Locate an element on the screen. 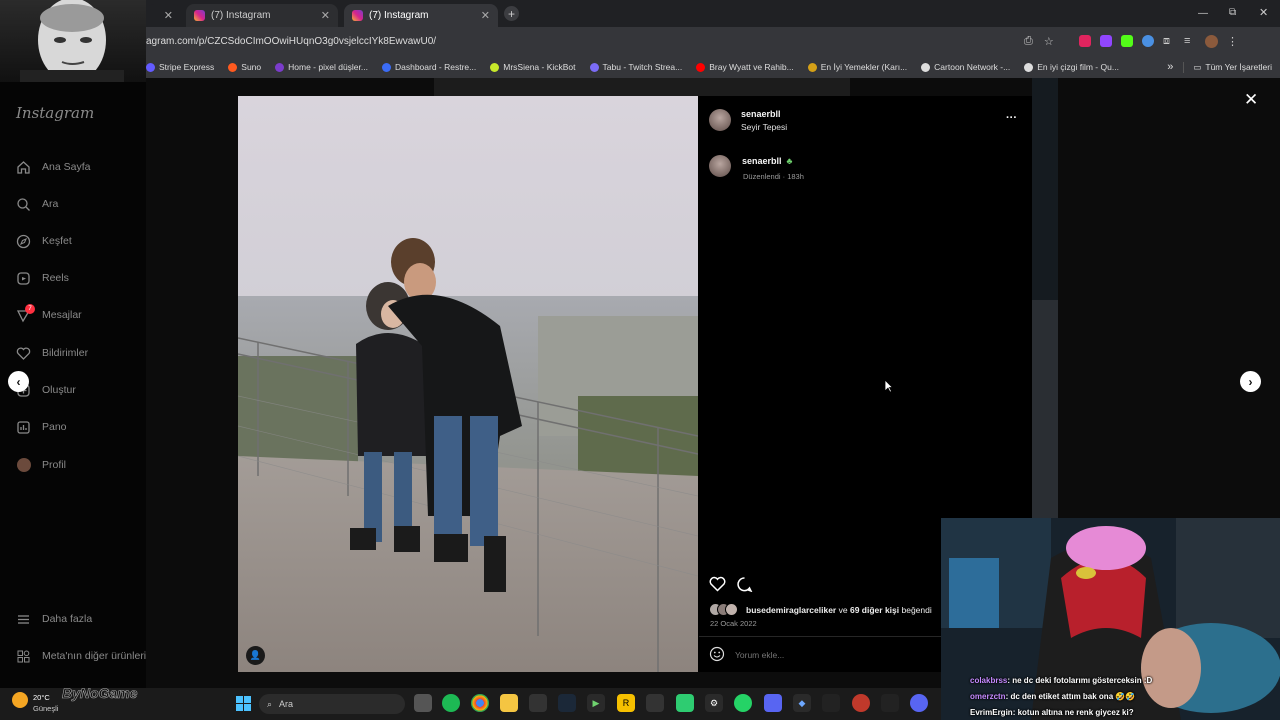 The width and height of the screenshot is (1280, 720). close-window-icon: ✕ is located at coordinates (1263, 12).